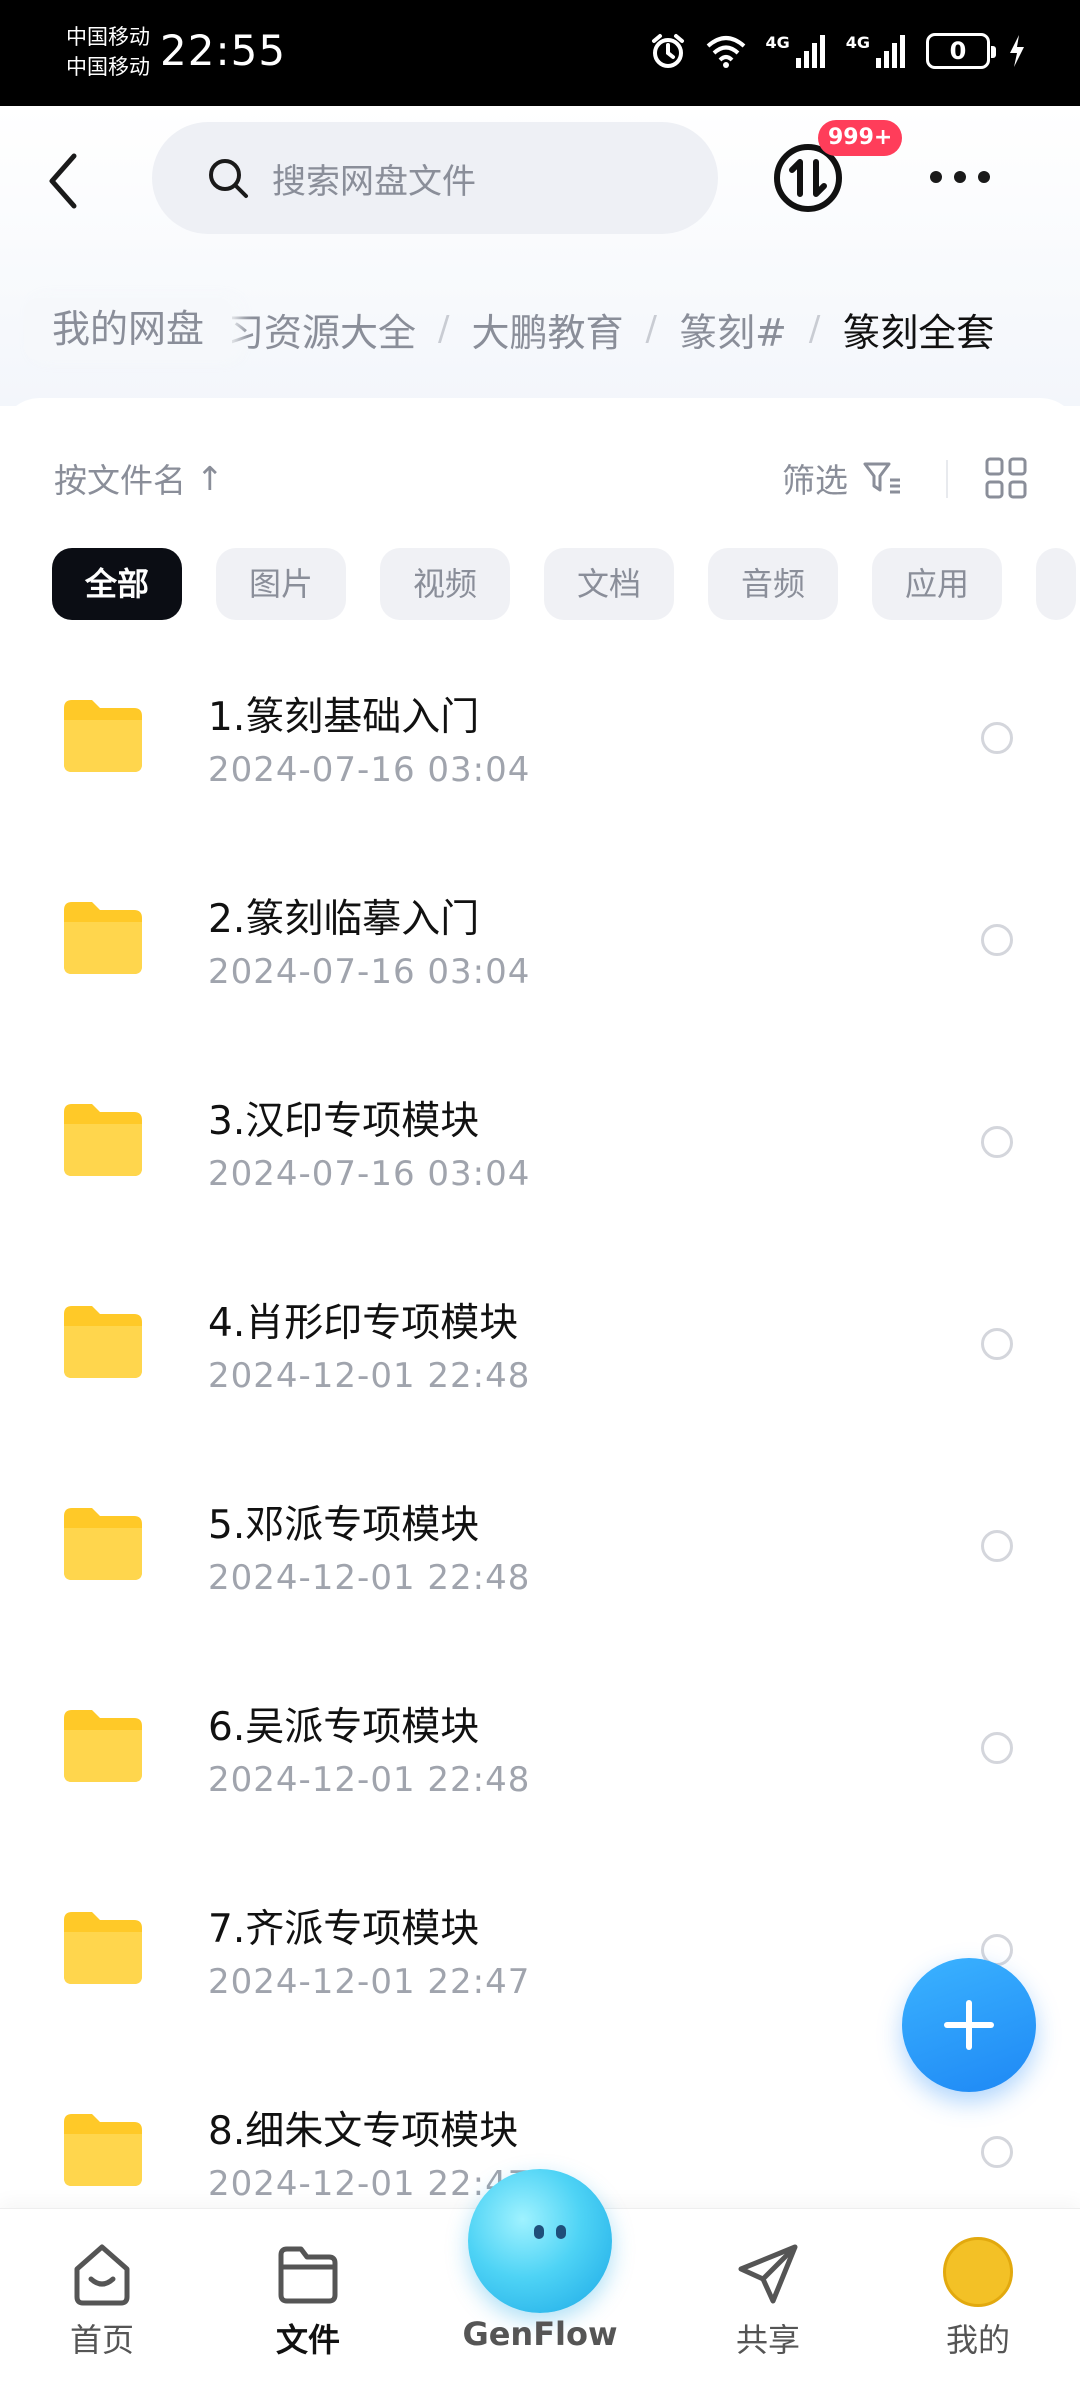 This screenshot has height=2382, width=1080. What do you see at coordinates (768, 2274) in the screenshot?
I see `send-icon` at bounding box center [768, 2274].